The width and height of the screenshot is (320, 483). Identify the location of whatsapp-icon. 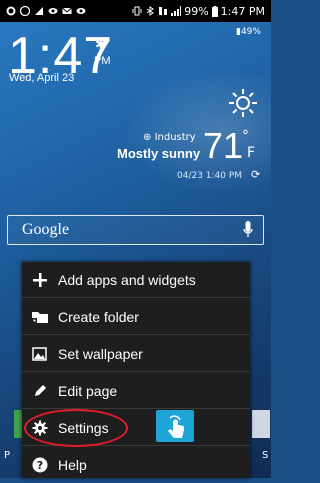
(11, 11).